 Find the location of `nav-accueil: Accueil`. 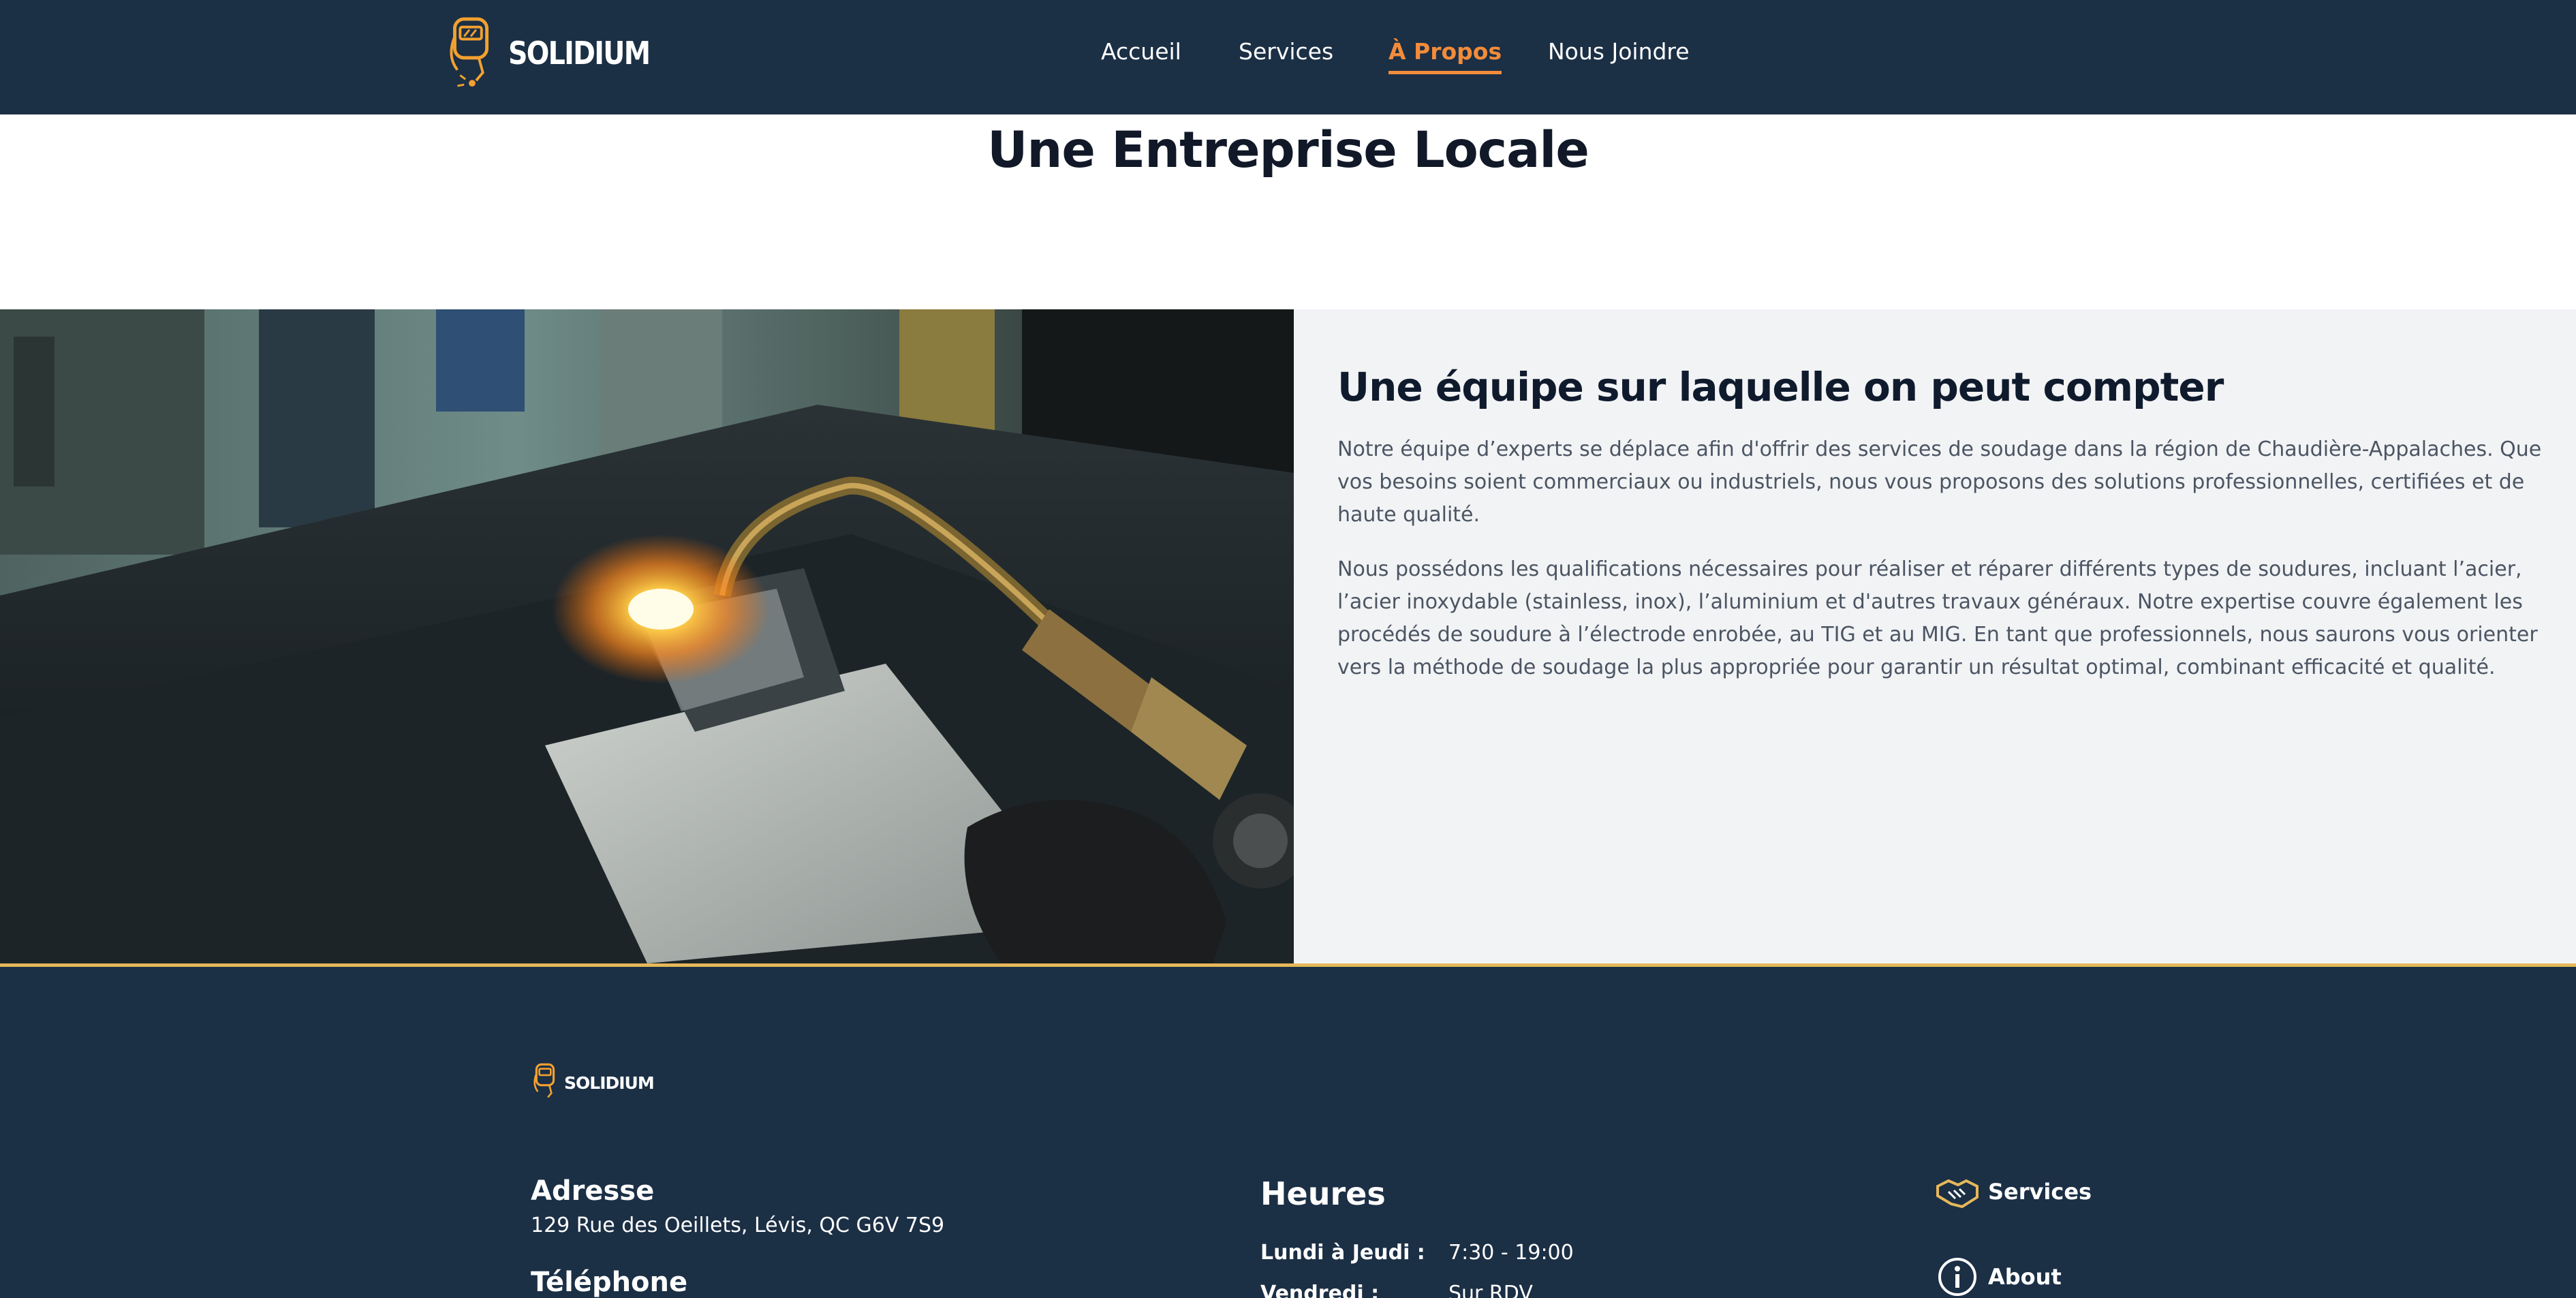

nav-accueil: Accueil is located at coordinates (1141, 51).